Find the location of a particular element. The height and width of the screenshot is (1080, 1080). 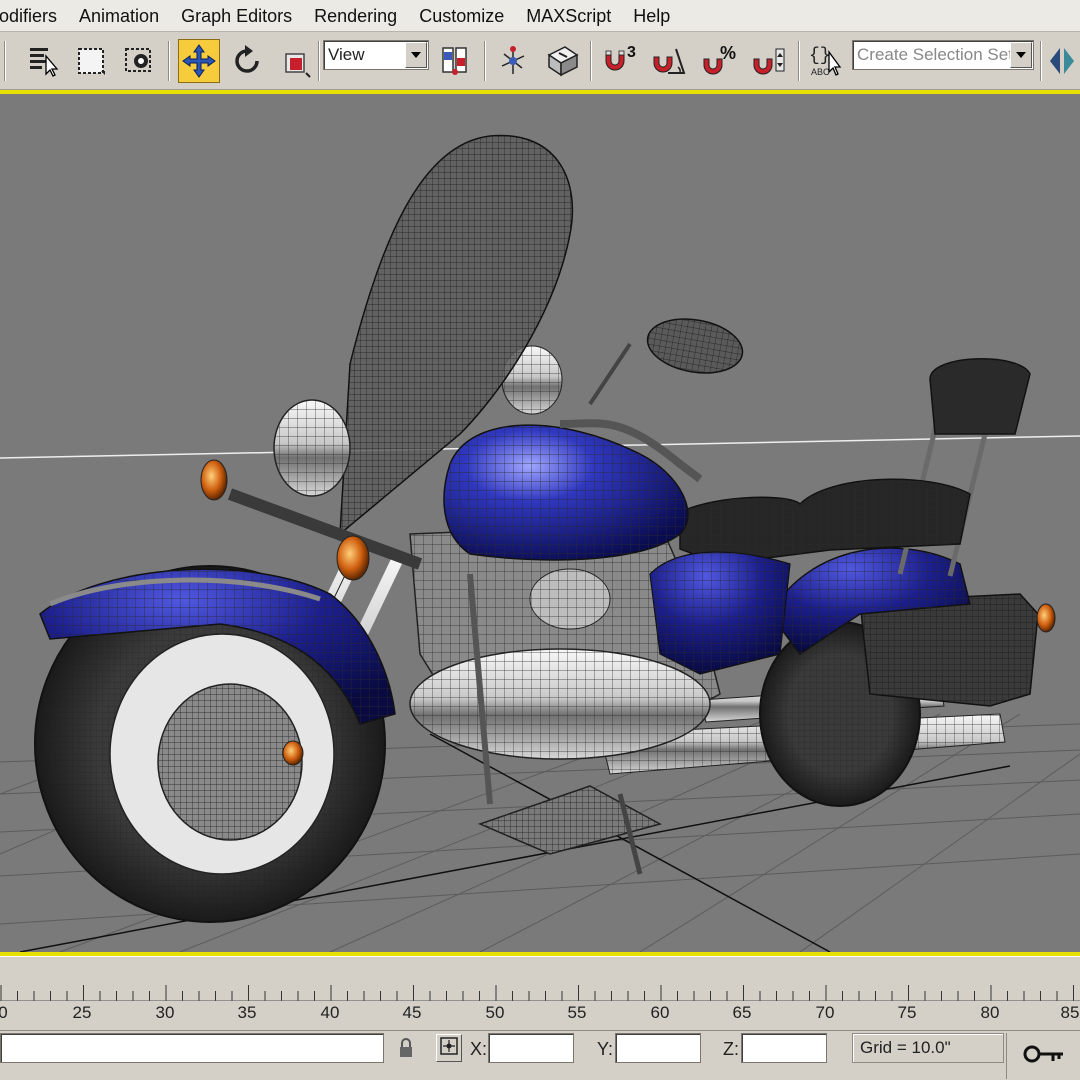

mirror-icon is located at coordinates (1063, 61).